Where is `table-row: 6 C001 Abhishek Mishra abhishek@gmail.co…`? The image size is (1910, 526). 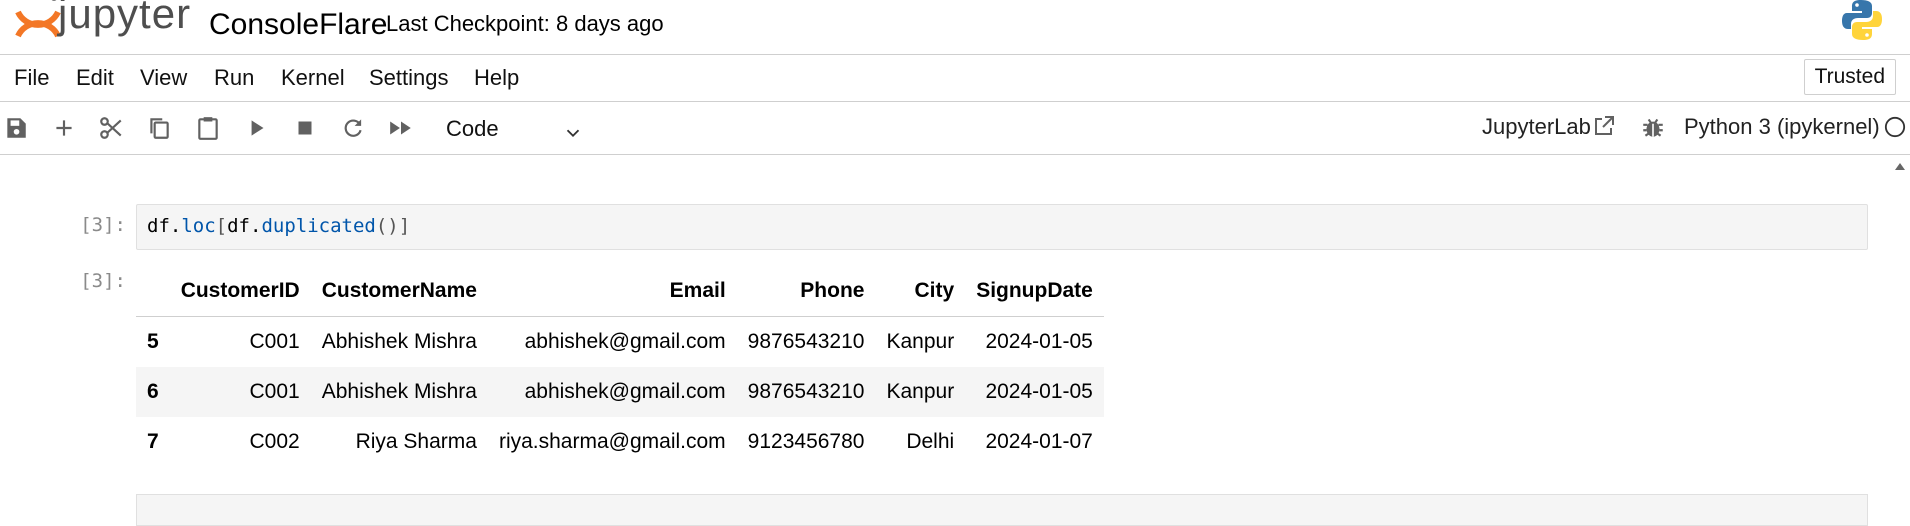 table-row: 6 C001 Abhishek Mishra abhishek@gmail.co… is located at coordinates (620, 391).